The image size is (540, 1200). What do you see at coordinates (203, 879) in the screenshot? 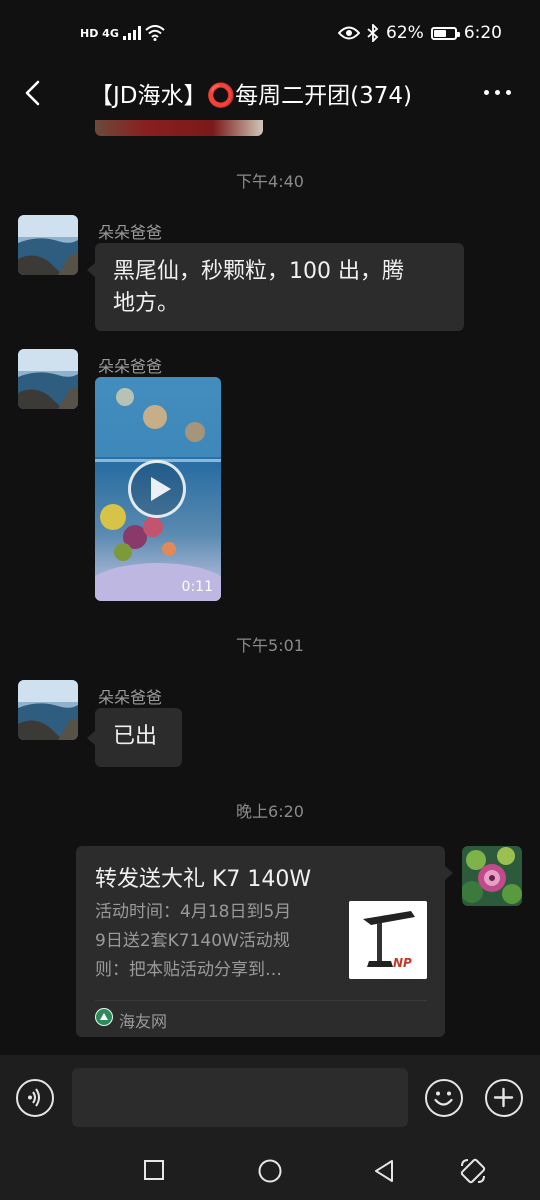
I see `card-title: 转发送大礼 K7 140W` at bounding box center [203, 879].